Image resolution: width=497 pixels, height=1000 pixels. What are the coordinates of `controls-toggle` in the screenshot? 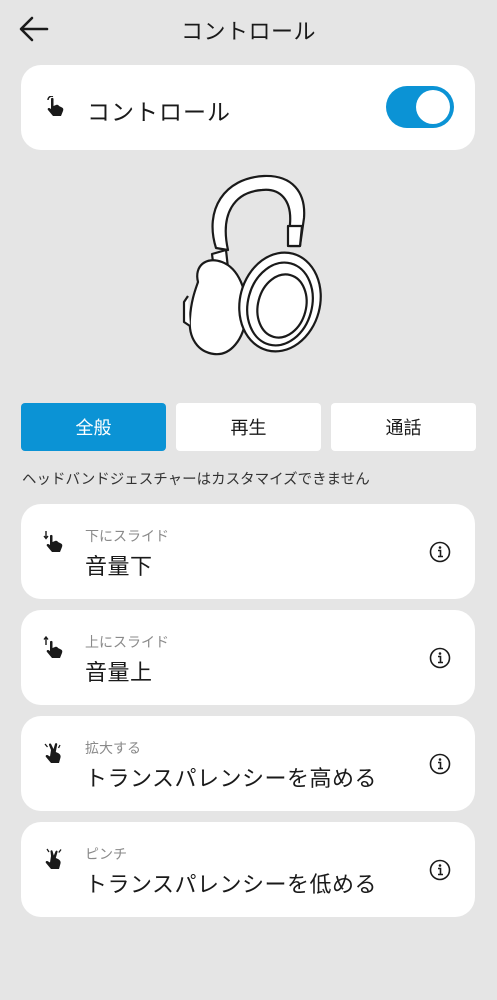 It's located at (420, 107).